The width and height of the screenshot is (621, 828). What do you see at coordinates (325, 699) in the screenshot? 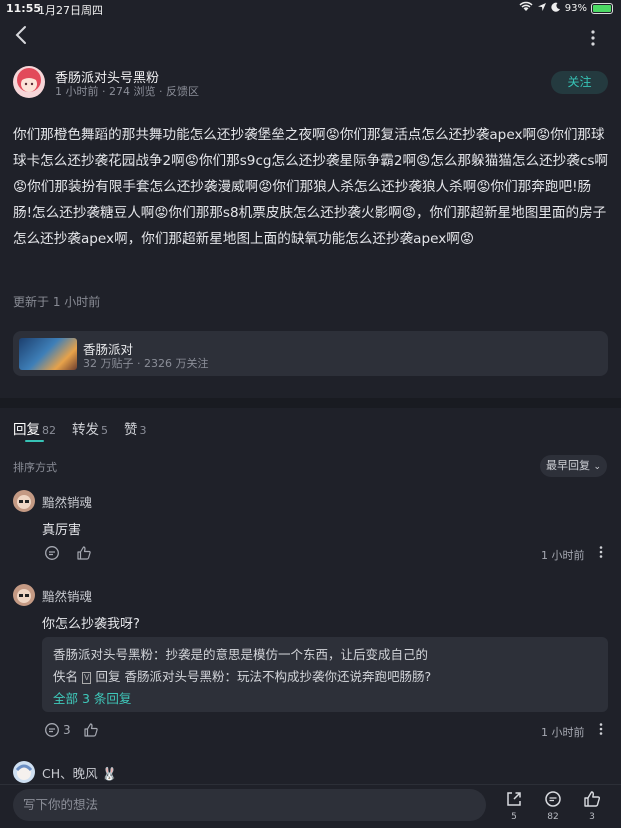
I see `all-replies-link: 全部 3 条回复` at bounding box center [325, 699].